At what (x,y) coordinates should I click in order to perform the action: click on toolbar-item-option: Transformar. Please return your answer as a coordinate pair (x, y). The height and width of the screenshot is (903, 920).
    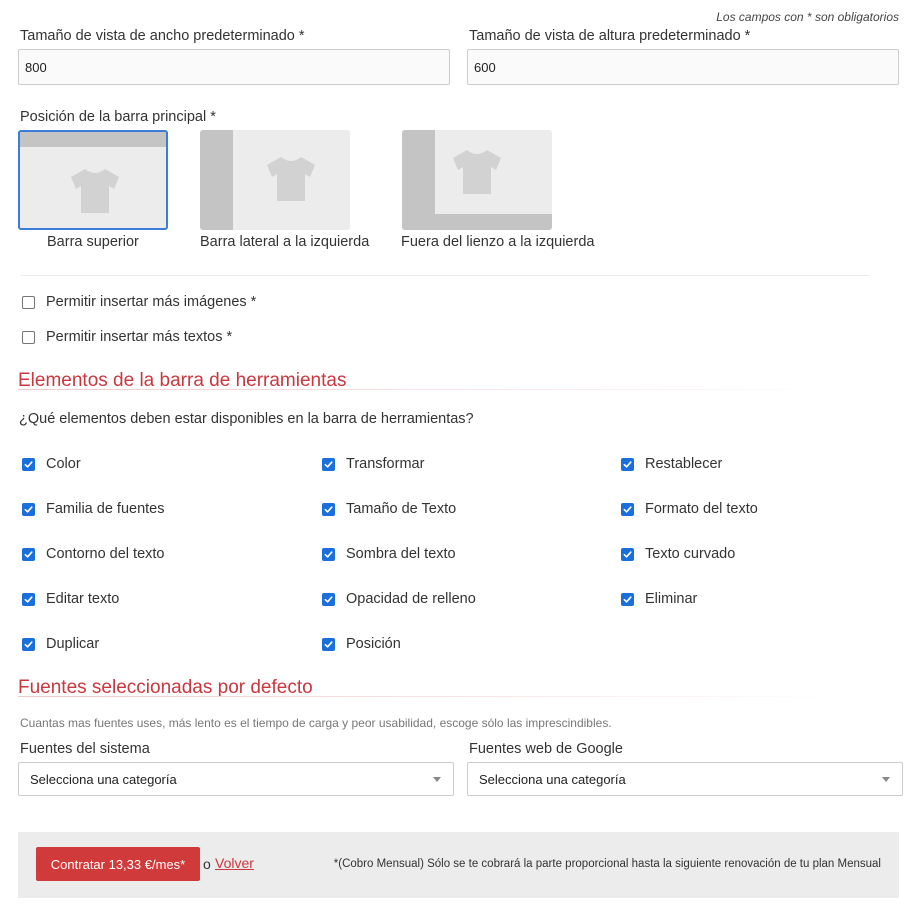
    Looking at the image, I should click on (373, 464).